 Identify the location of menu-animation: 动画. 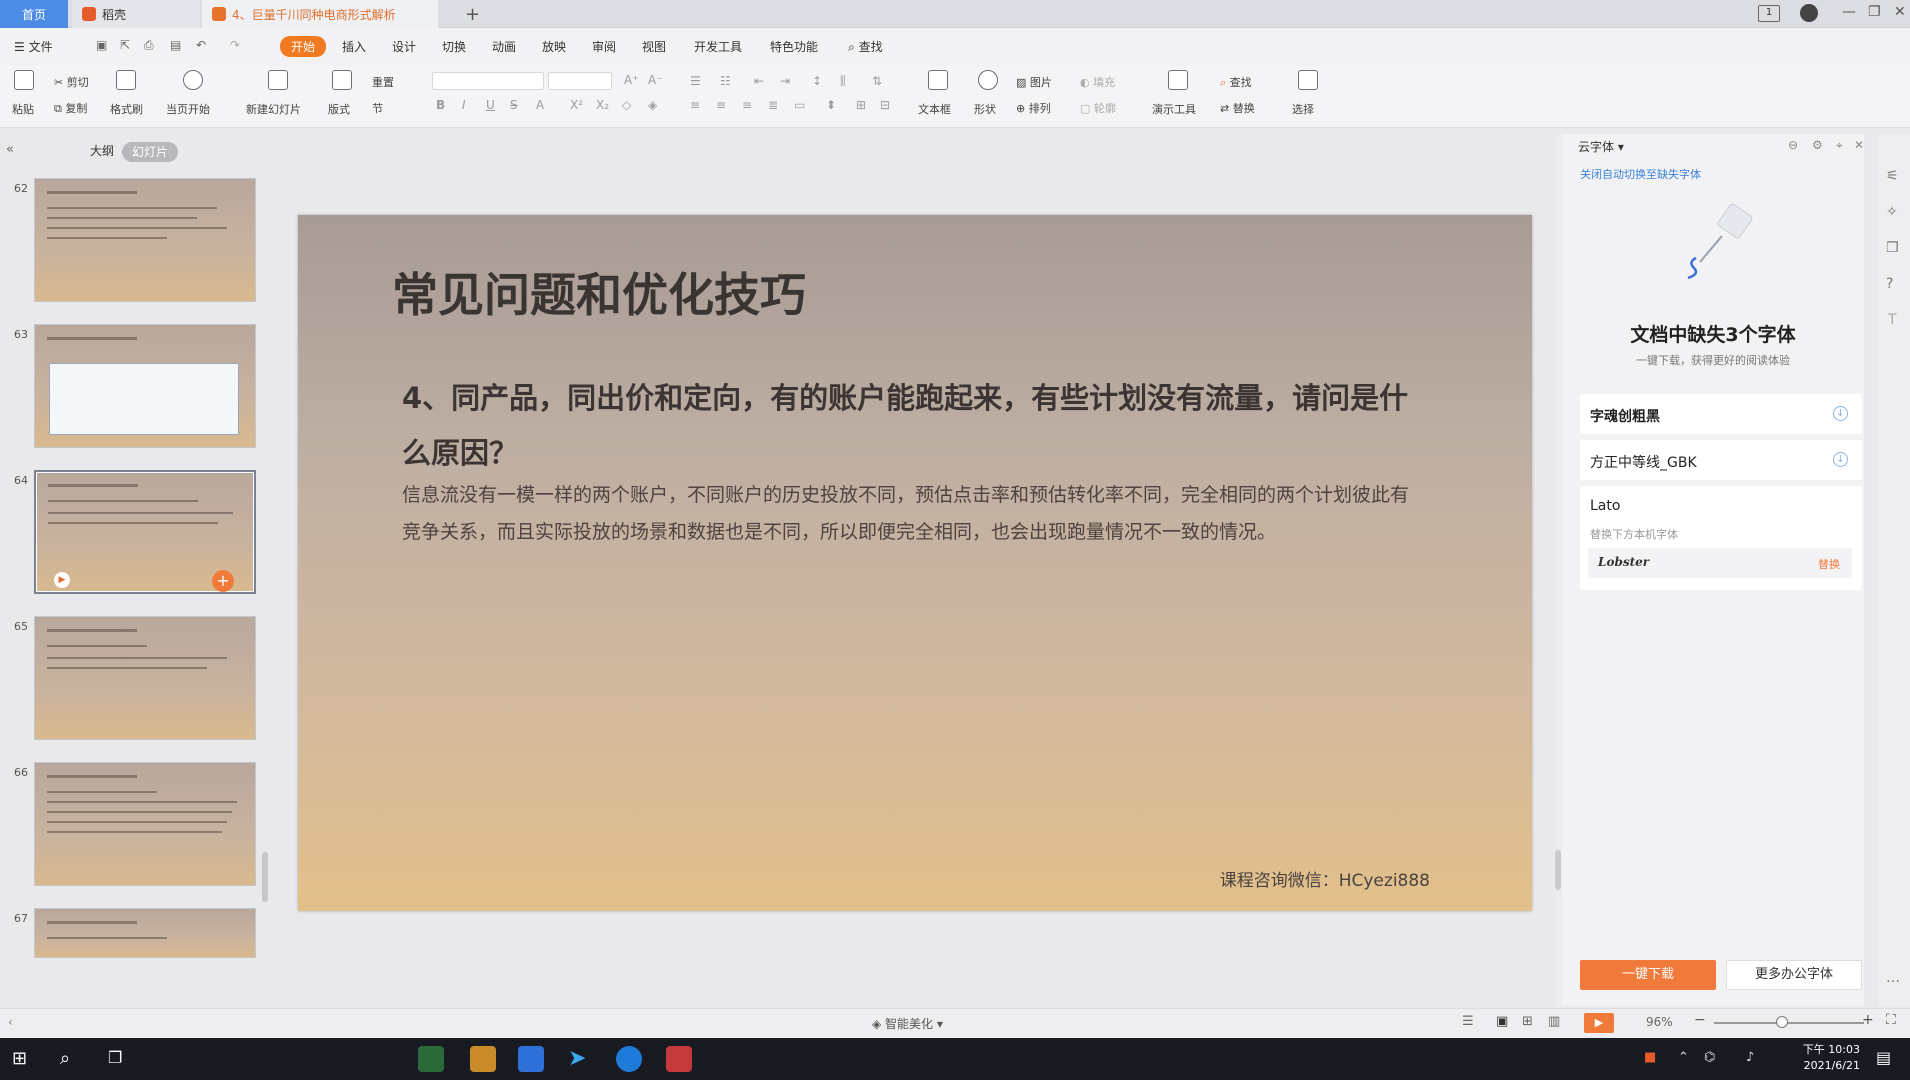
(504, 46).